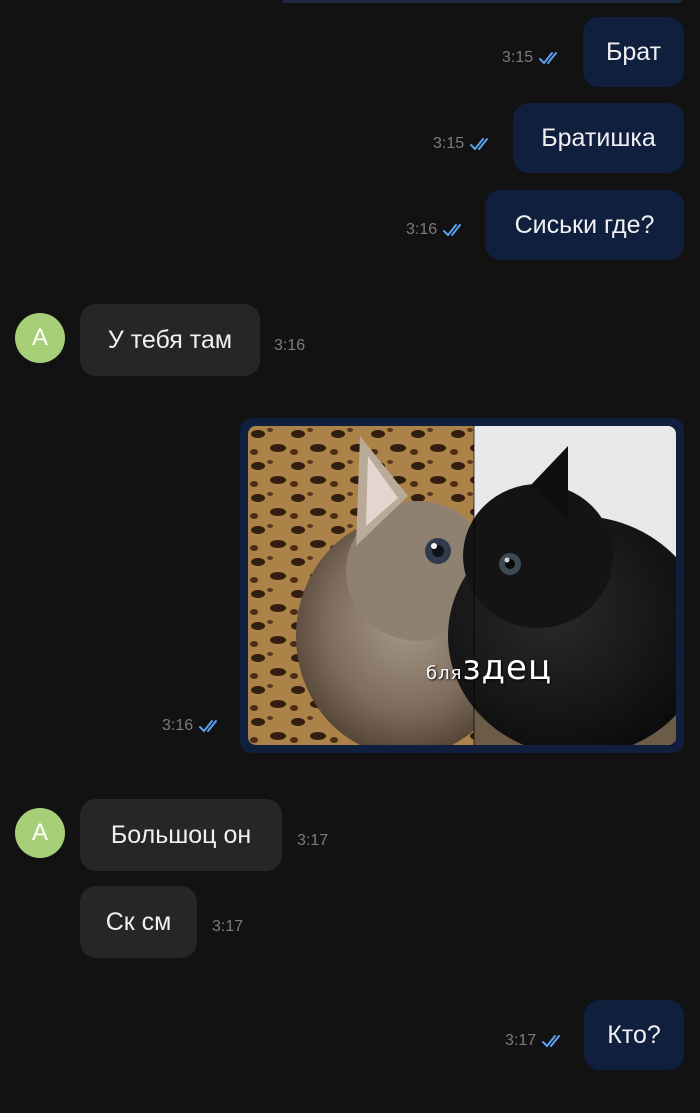 This screenshot has height=1113, width=700. I want to click on message-text: Ск см, so click(138, 921).